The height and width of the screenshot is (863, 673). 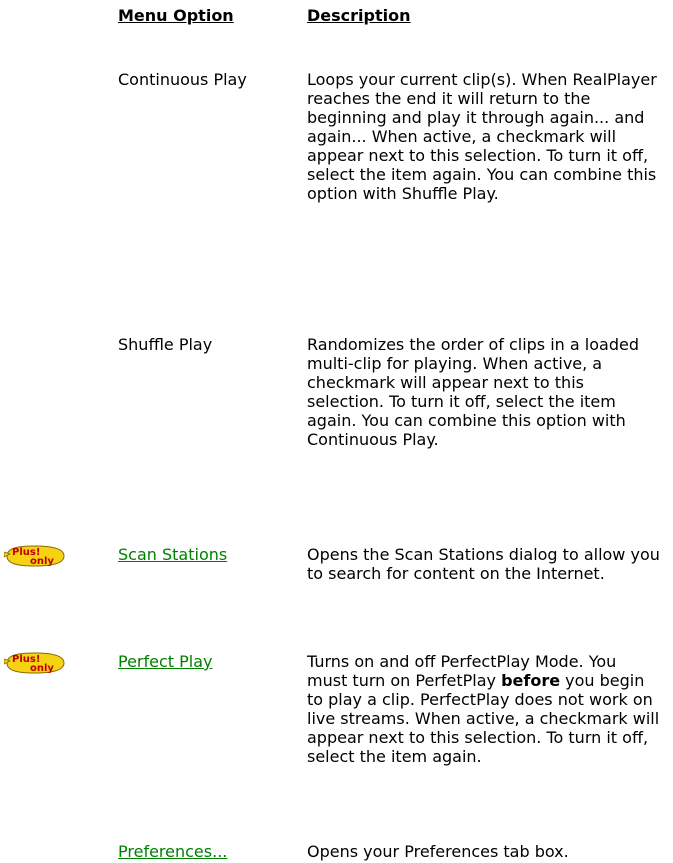 I want to click on column-header-menu-option: Menu Option, so click(x=176, y=15).